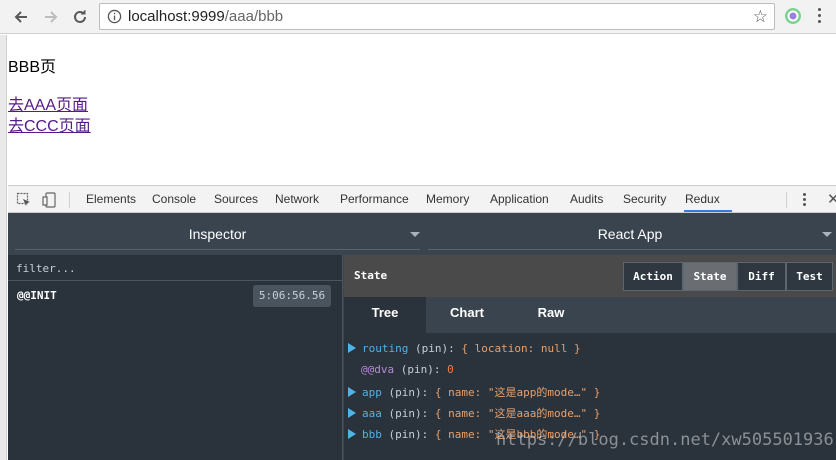  What do you see at coordinates (831, 199) in the screenshot?
I see `close-devtools-icon: ✕` at bounding box center [831, 199].